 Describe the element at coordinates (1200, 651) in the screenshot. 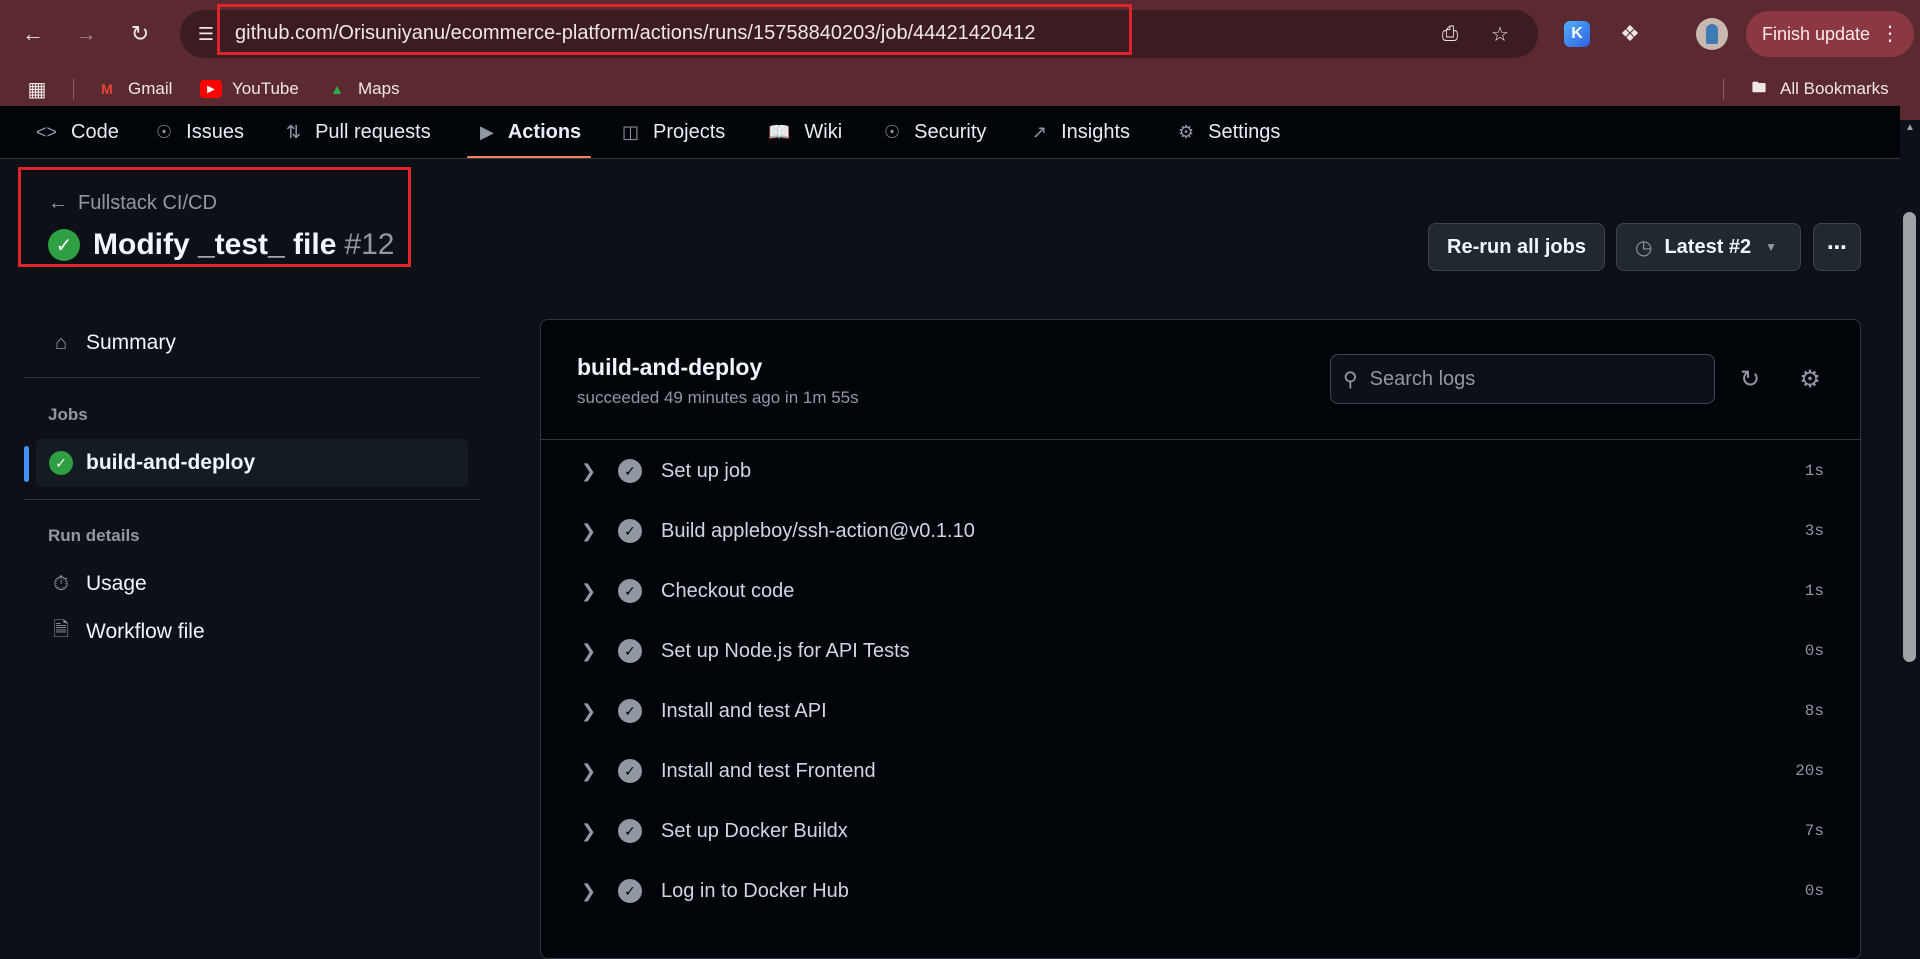

I see `step-row: ❯ ✓ Set up Node.js for API Tests 0s` at that location.